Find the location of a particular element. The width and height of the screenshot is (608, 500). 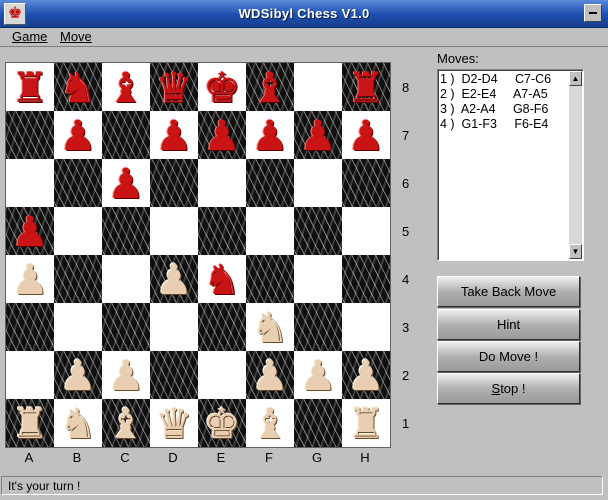

scroll-up-arrow-icon: ▲ is located at coordinates (575, 78).